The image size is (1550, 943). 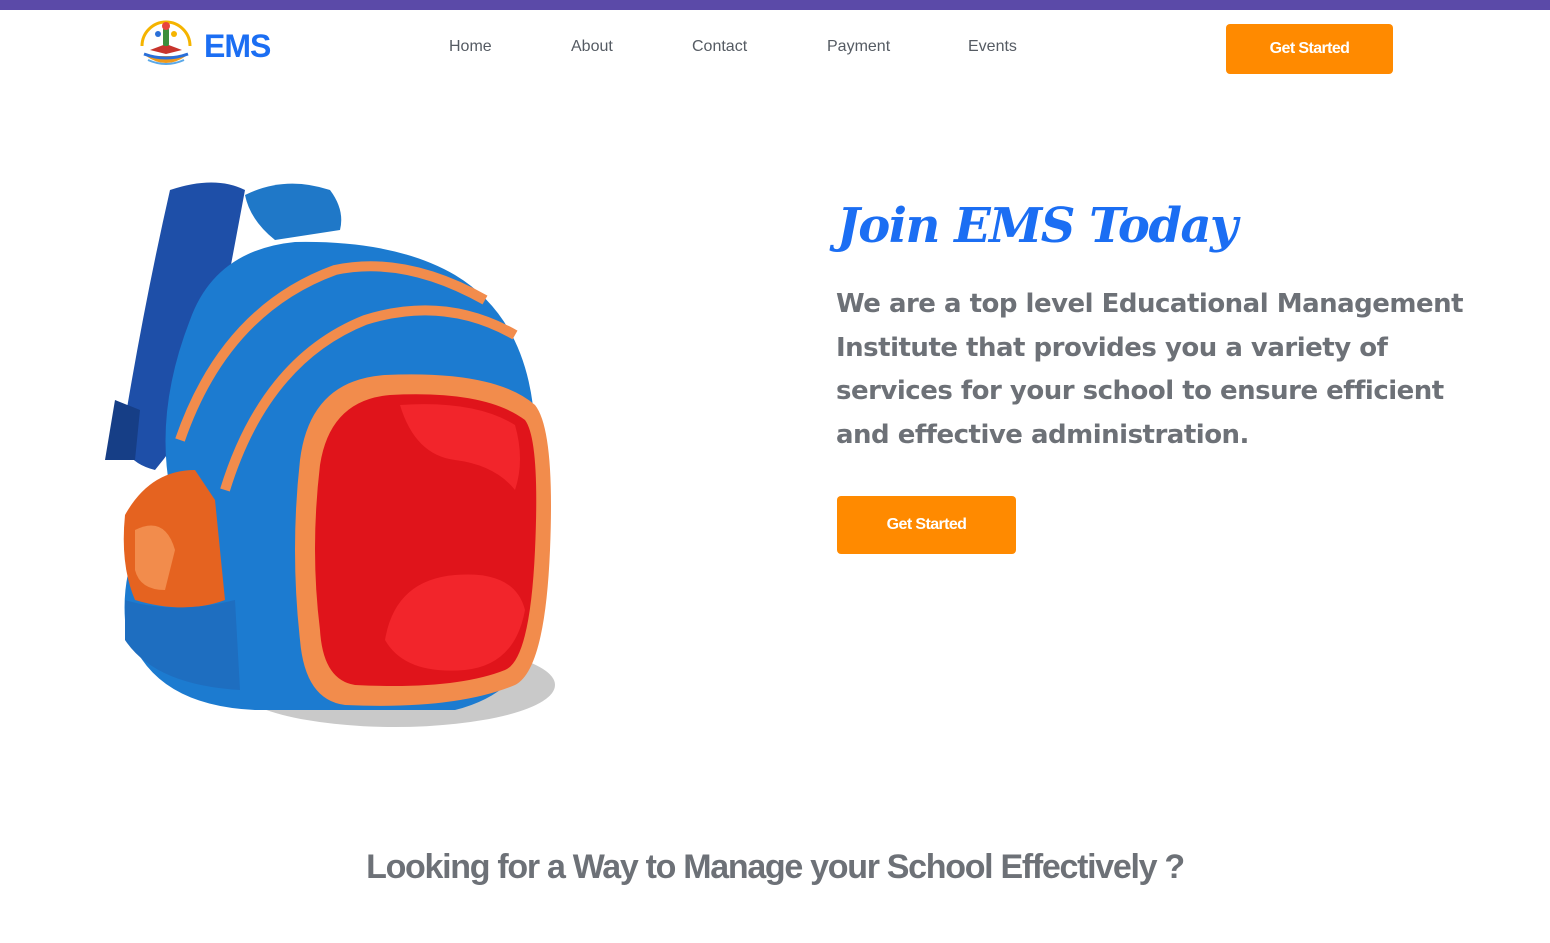 What do you see at coordinates (775, 5) in the screenshot?
I see `top-accent-bar` at bounding box center [775, 5].